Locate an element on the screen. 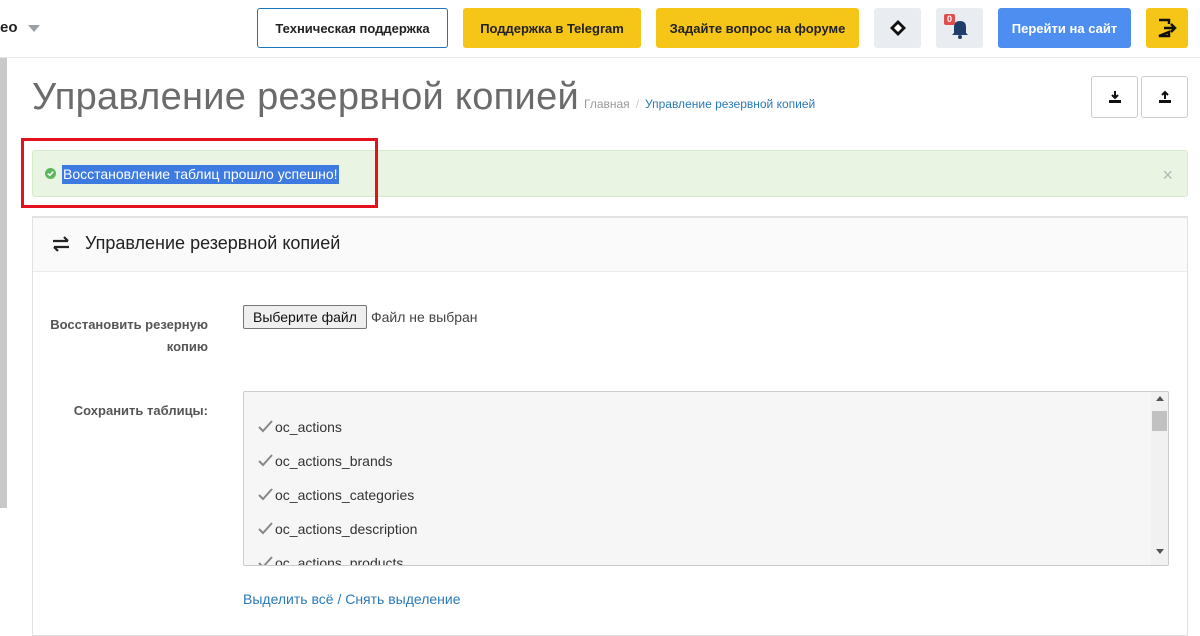 Image resolution: width=1200 pixels, height=636 pixels. download-icon is located at coordinates (1114, 97).